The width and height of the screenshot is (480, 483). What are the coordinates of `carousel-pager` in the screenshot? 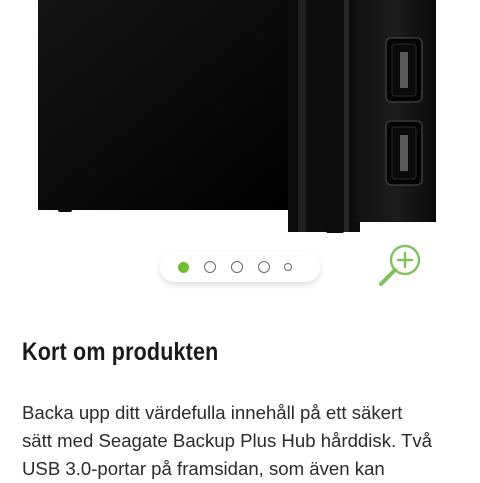 It's located at (240, 267).